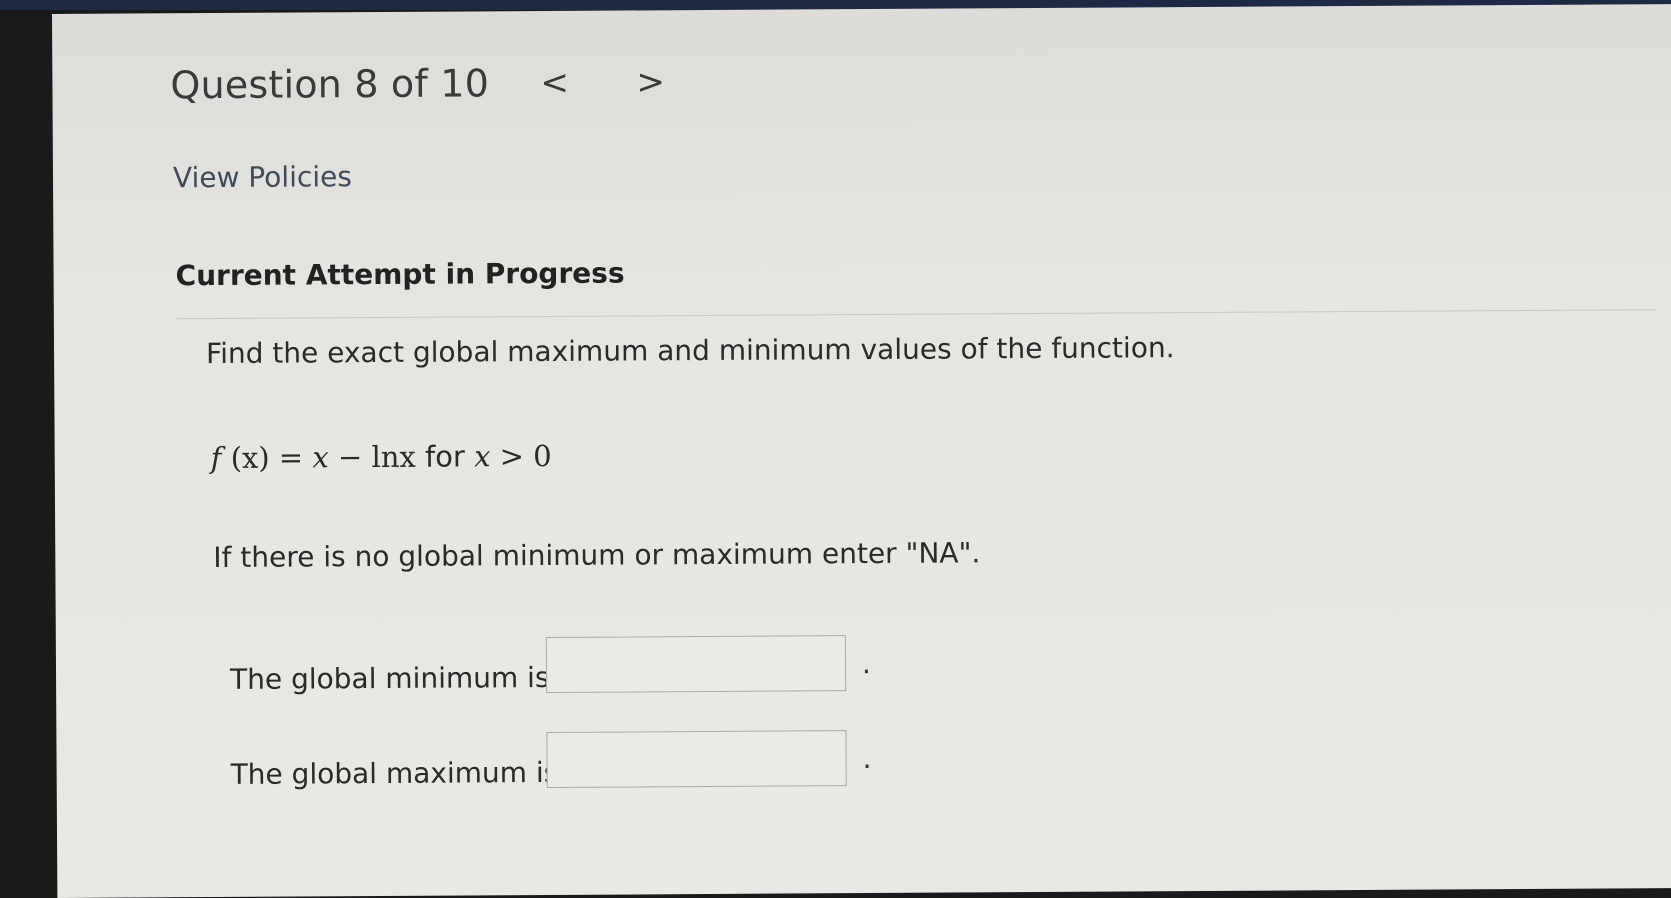  Describe the element at coordinates (295, 457) in the screenshot. I see `formula-eq: =` at that location.